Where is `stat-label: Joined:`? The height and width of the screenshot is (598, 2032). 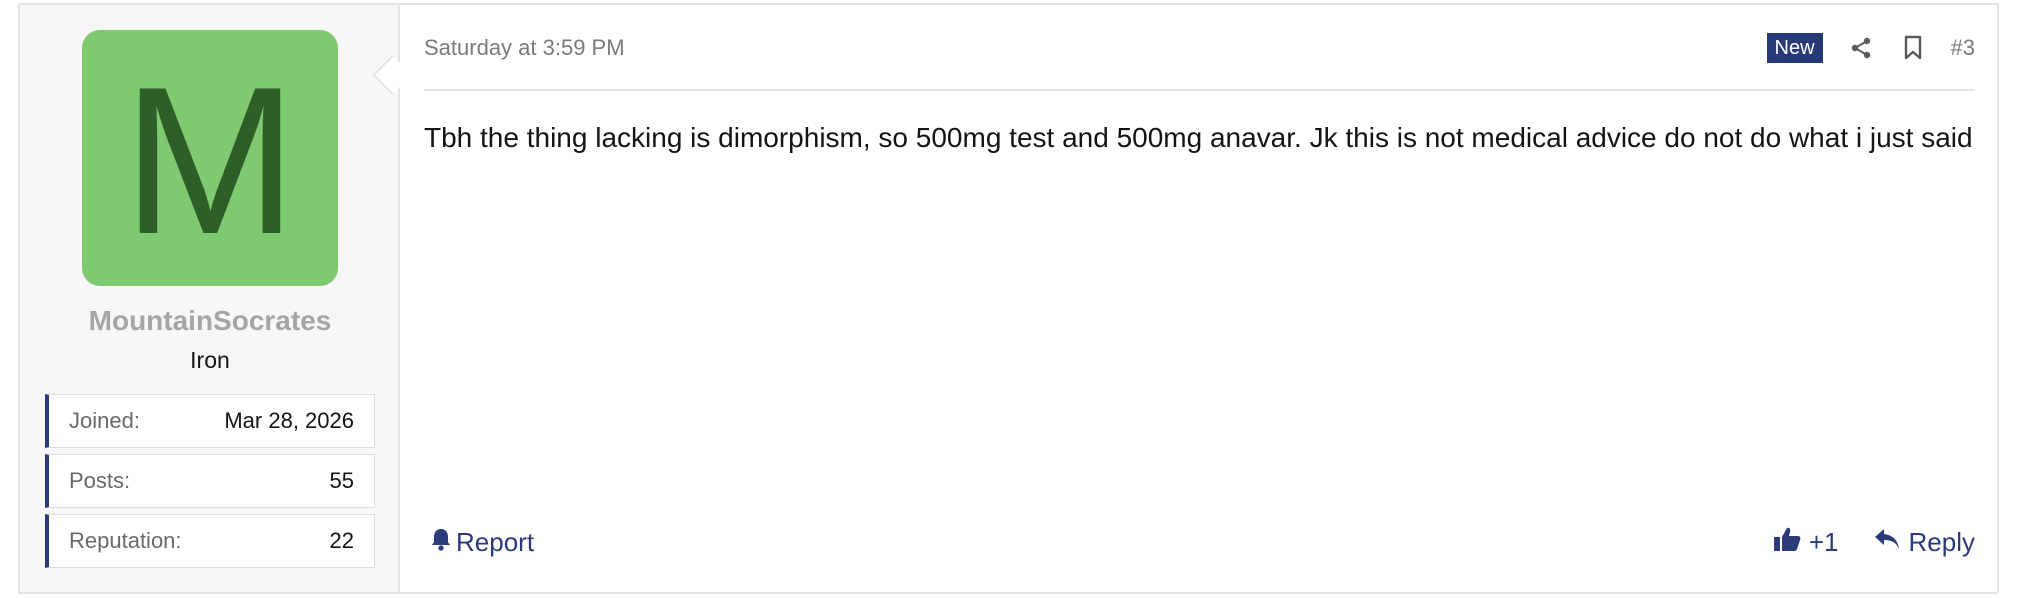
stat-label: Joined: is located at coordinates (104, 420).